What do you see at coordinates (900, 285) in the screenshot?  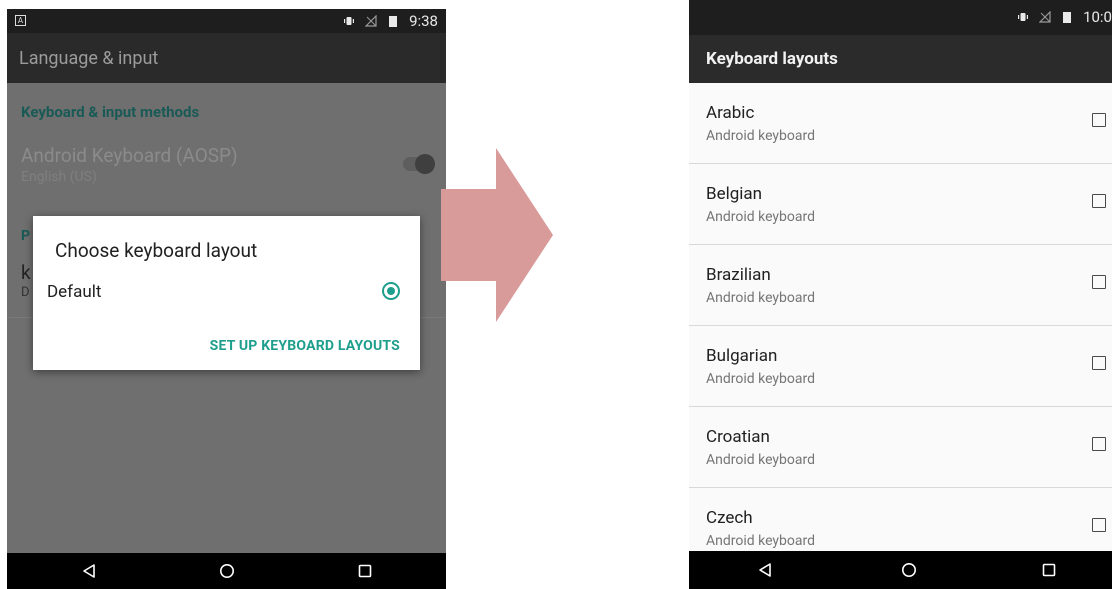 I see `list-item: Brazilian Android keyboard` at bounding box center [900, 285].